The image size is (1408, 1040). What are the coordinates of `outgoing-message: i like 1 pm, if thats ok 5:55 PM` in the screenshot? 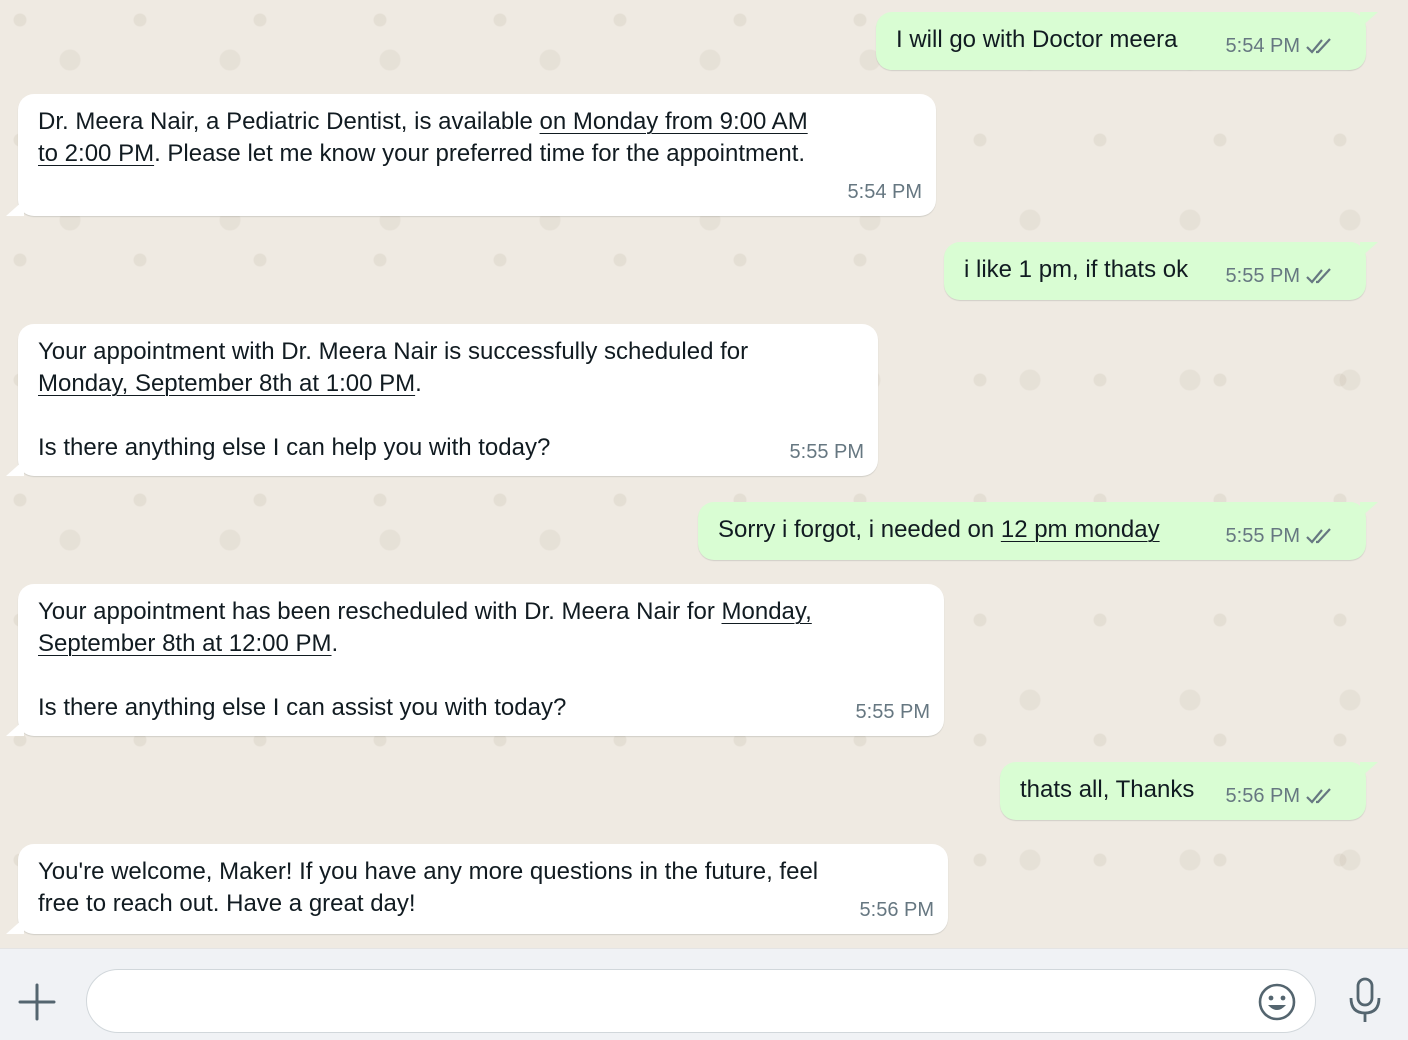 It's located at (1161, 271).